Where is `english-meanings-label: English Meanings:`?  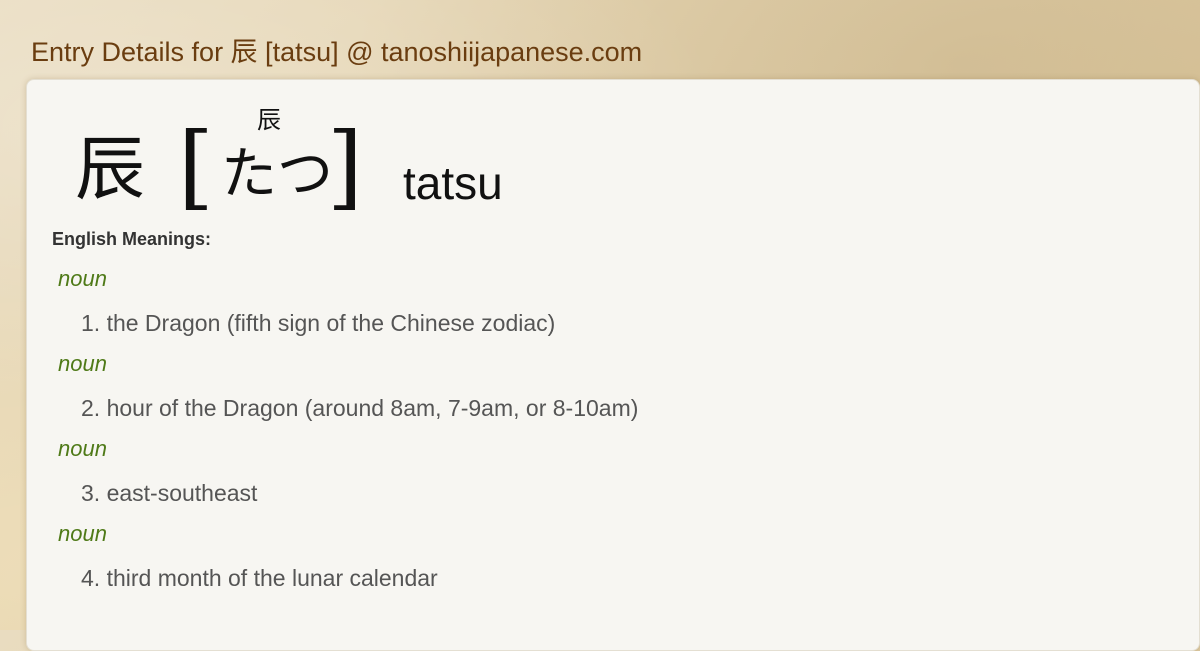
english-meanings-label: English Meanings: is located at coordinates (132, 239).